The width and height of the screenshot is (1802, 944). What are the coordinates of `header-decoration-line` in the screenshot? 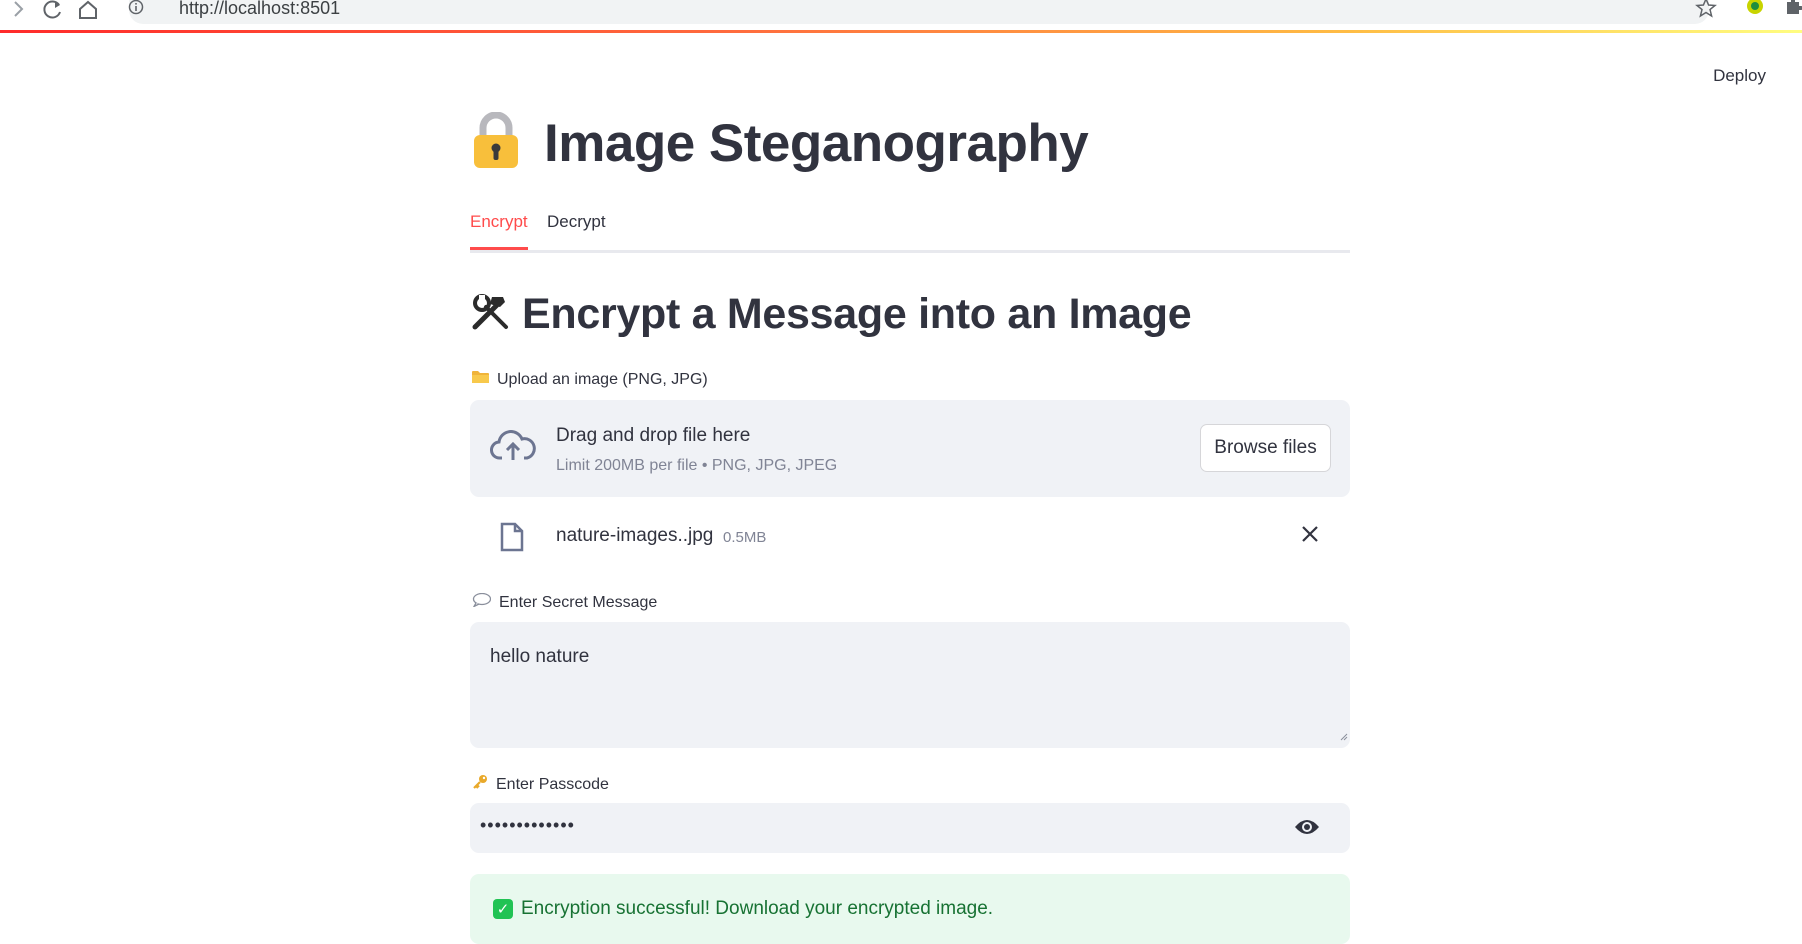 It's located at (901, 31).